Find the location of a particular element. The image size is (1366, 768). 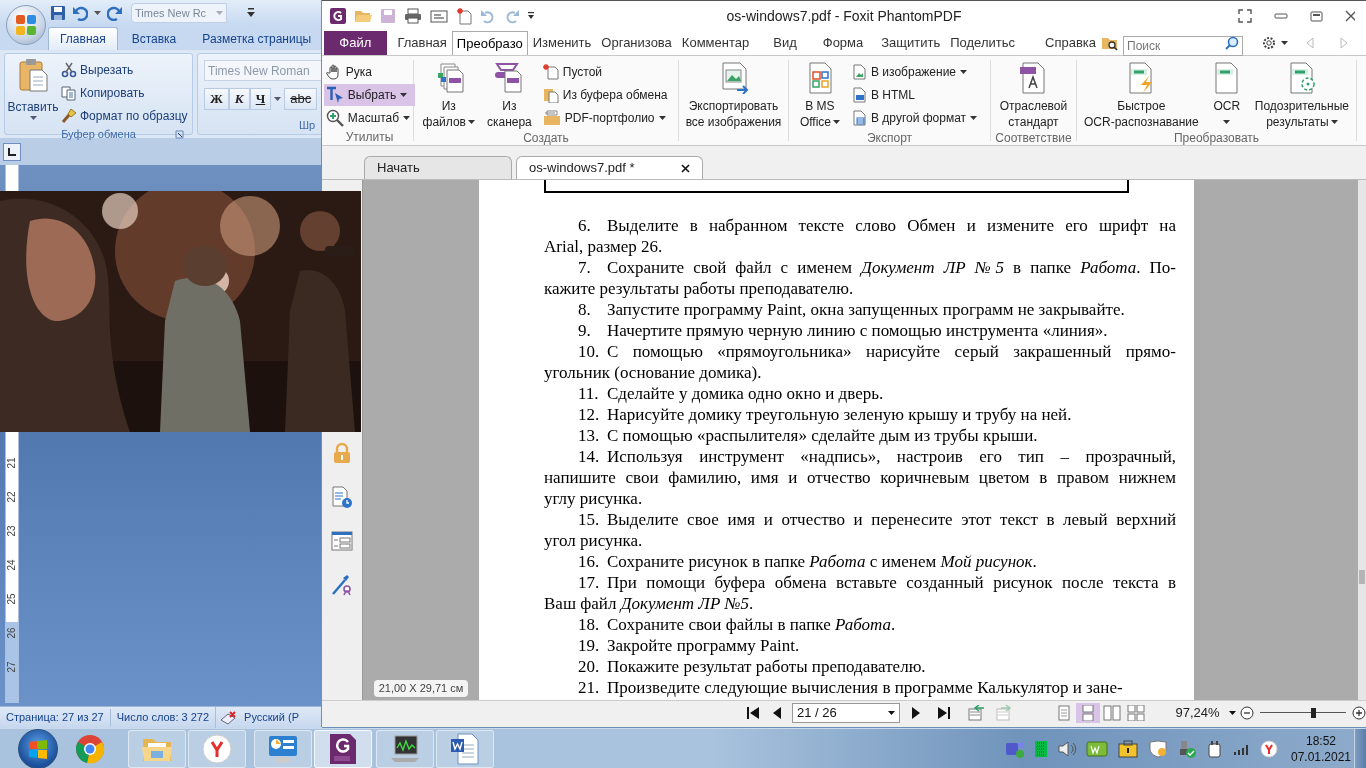

ribbon-button: Быстрое OCR-распознавание is located at coordinates (1141, 95).